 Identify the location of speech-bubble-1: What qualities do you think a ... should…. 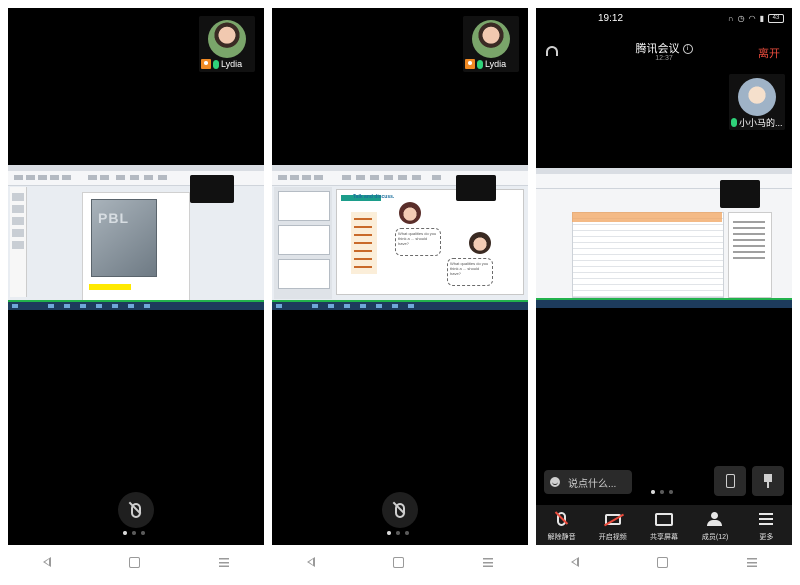
(418, 242).